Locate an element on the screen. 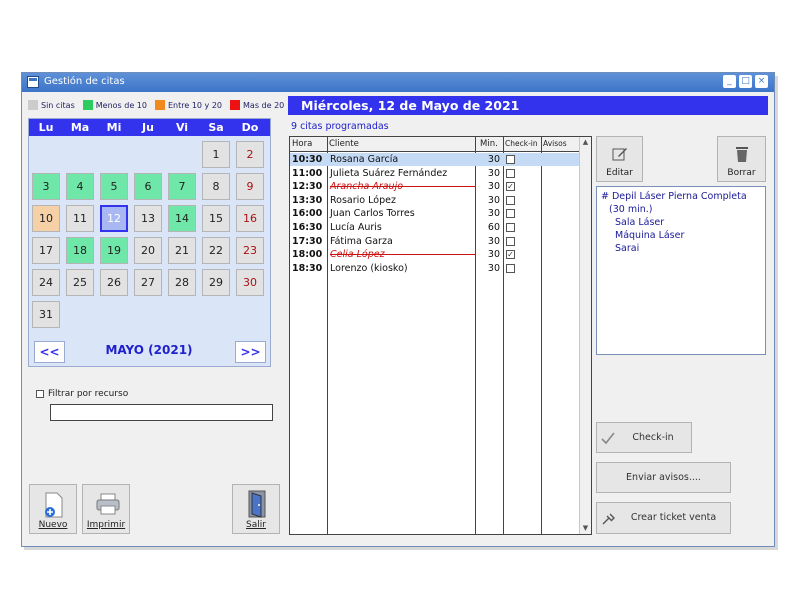 This screenshot has width=800, height=600. calendar-day-8: 8 is located at coordinates (216, 186).